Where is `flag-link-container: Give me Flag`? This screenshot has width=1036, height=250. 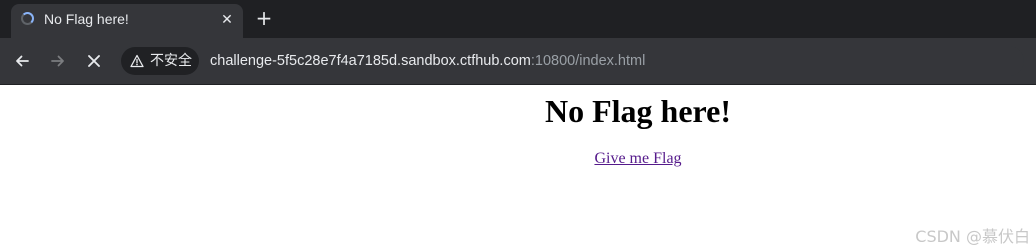 flag-link-container: Give me Flag is located at coordinates (518, 159).